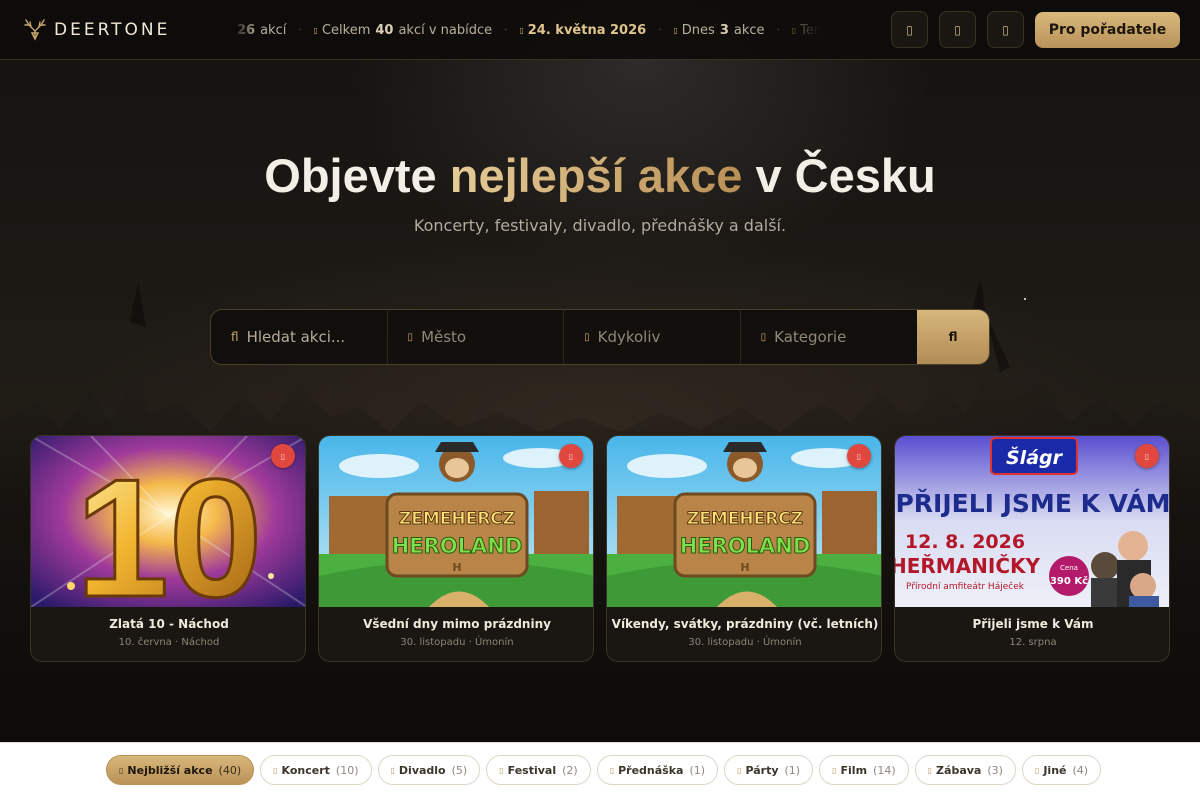  I want to click on hero-title: Objevte nejlepší akce v Česku, so click(600, 175).